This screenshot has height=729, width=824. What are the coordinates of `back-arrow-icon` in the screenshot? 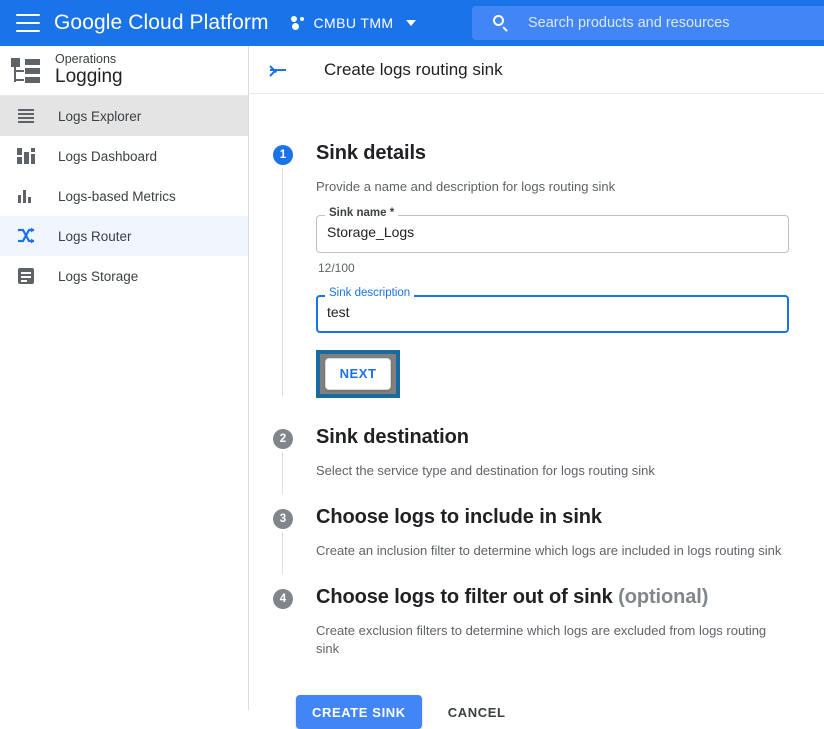 It's located at (278, 70).